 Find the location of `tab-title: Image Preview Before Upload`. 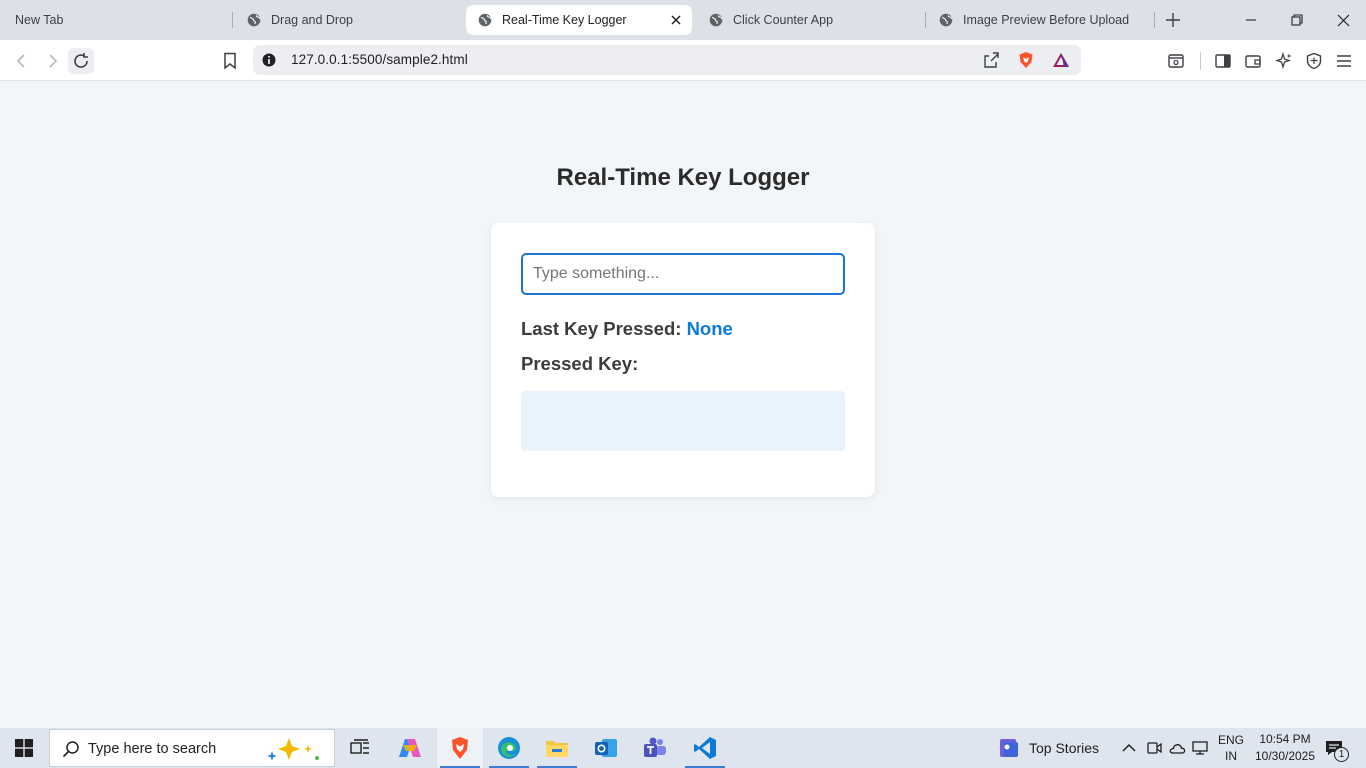

tab-title: Image Preview Before Upload is located at coordinates (1046, 20).